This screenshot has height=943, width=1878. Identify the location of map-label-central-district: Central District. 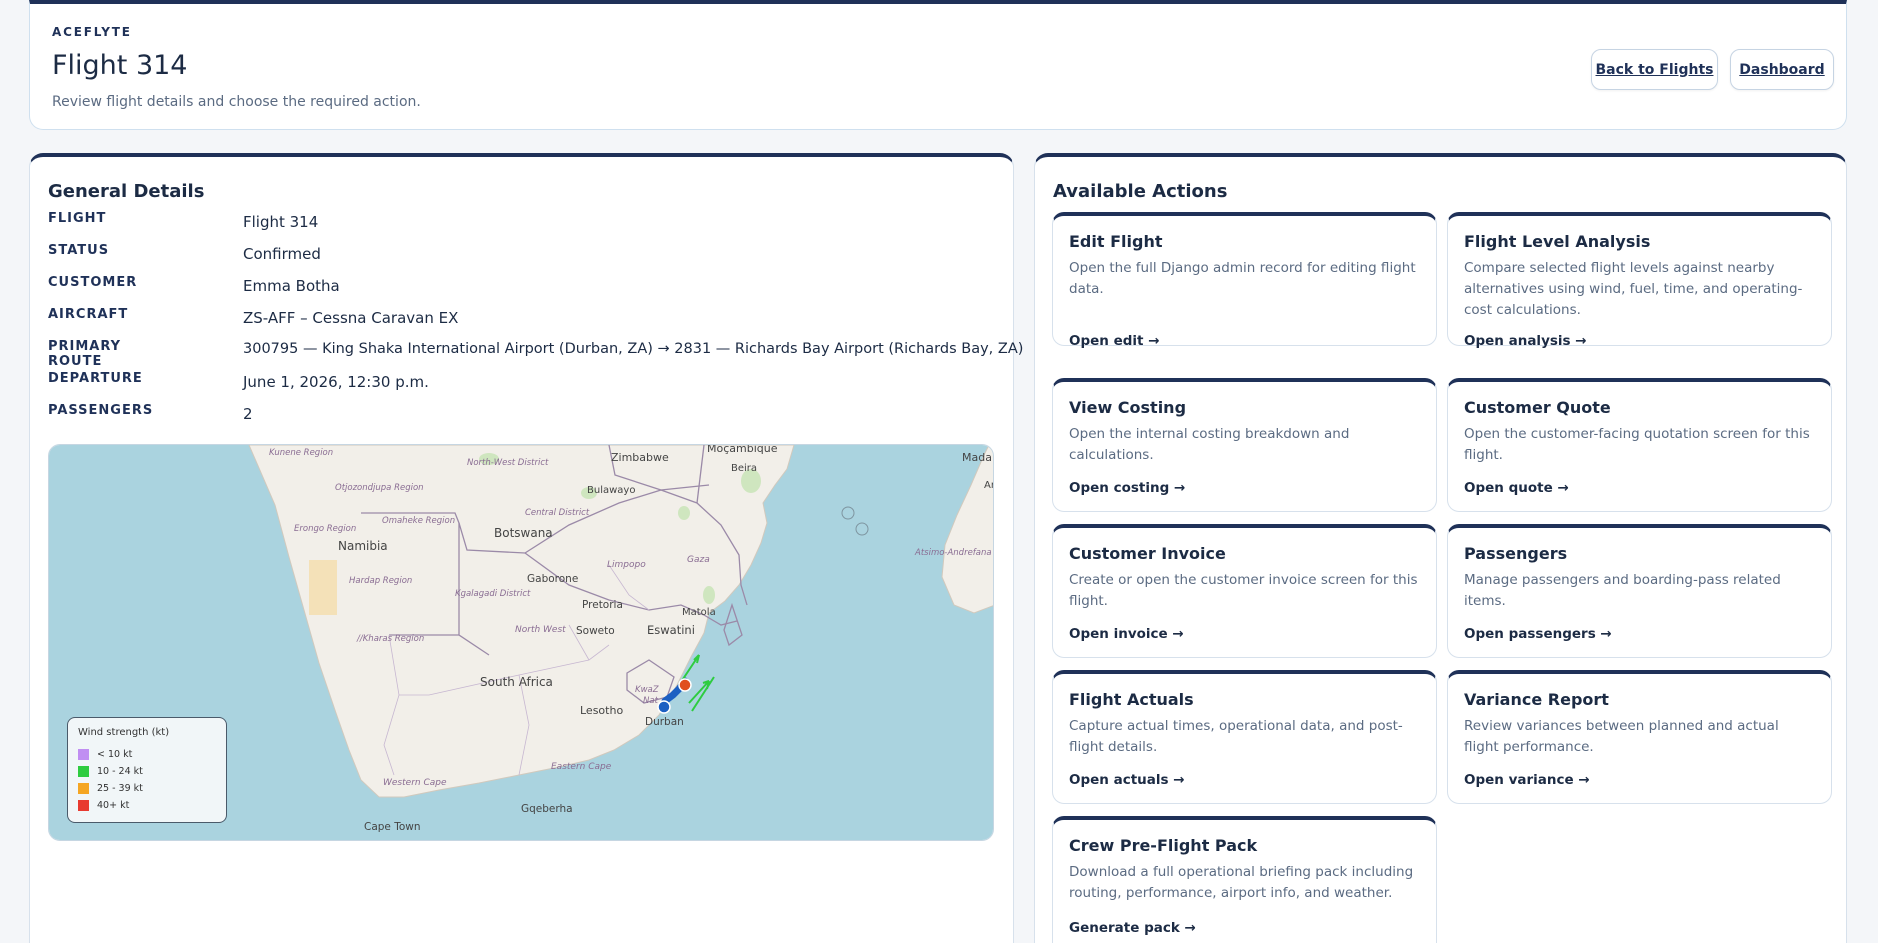
(557, 513).